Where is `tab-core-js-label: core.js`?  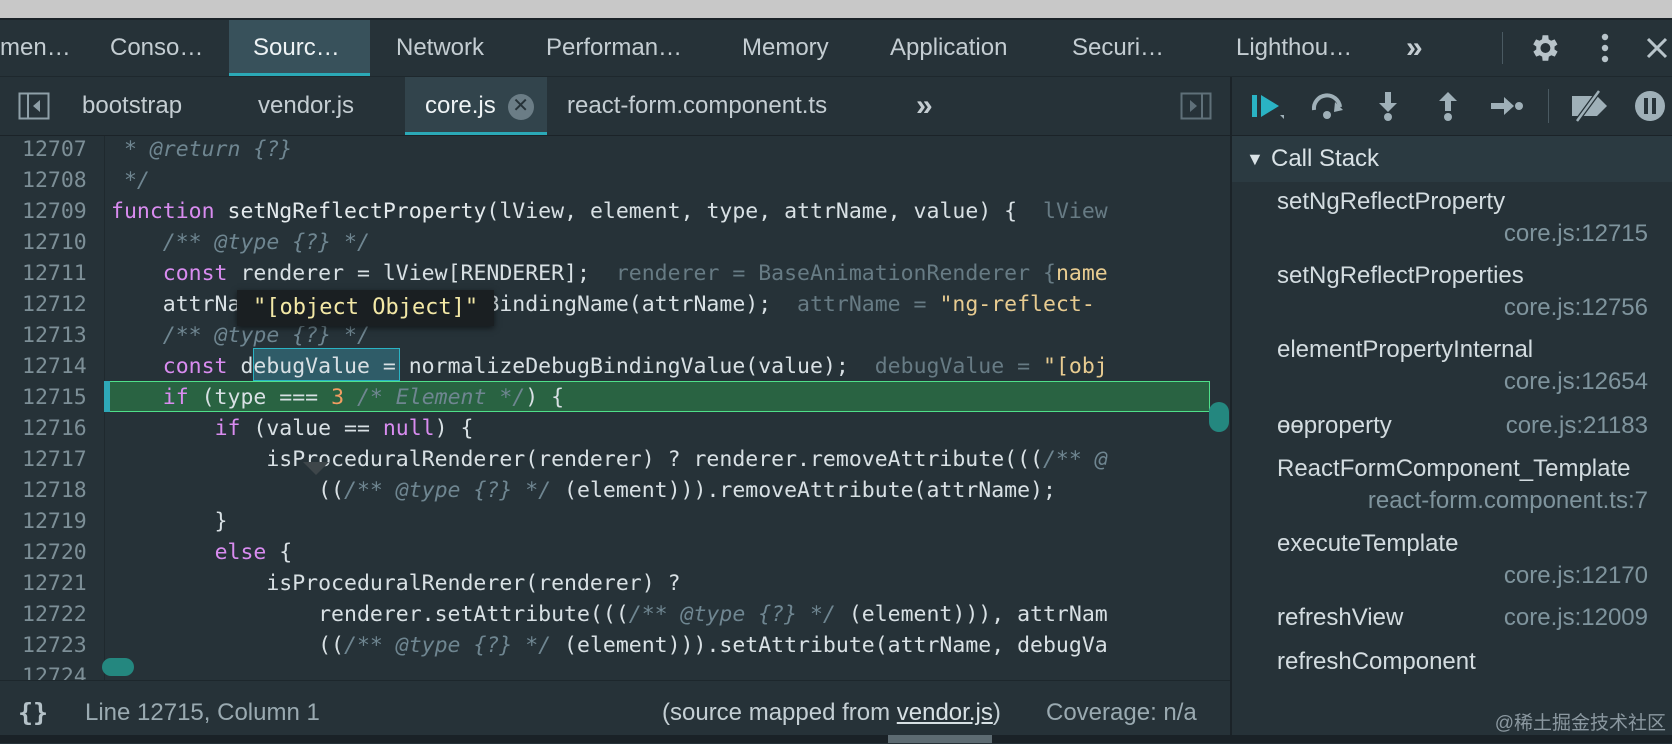
tab-core-js-label: core.js is located at coordinates (460, 105).